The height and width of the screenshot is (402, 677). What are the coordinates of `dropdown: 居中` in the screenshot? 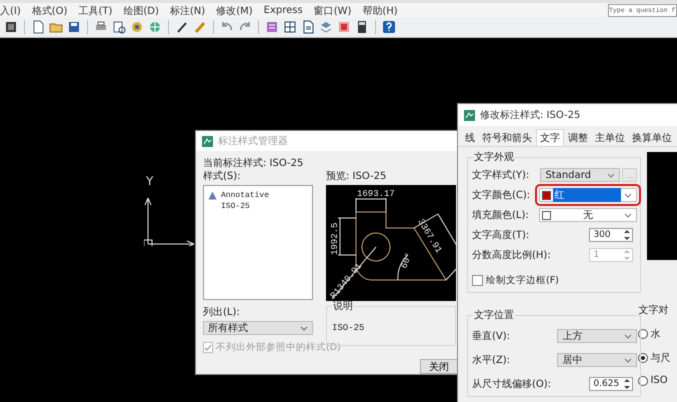 It's located at (597, 360).